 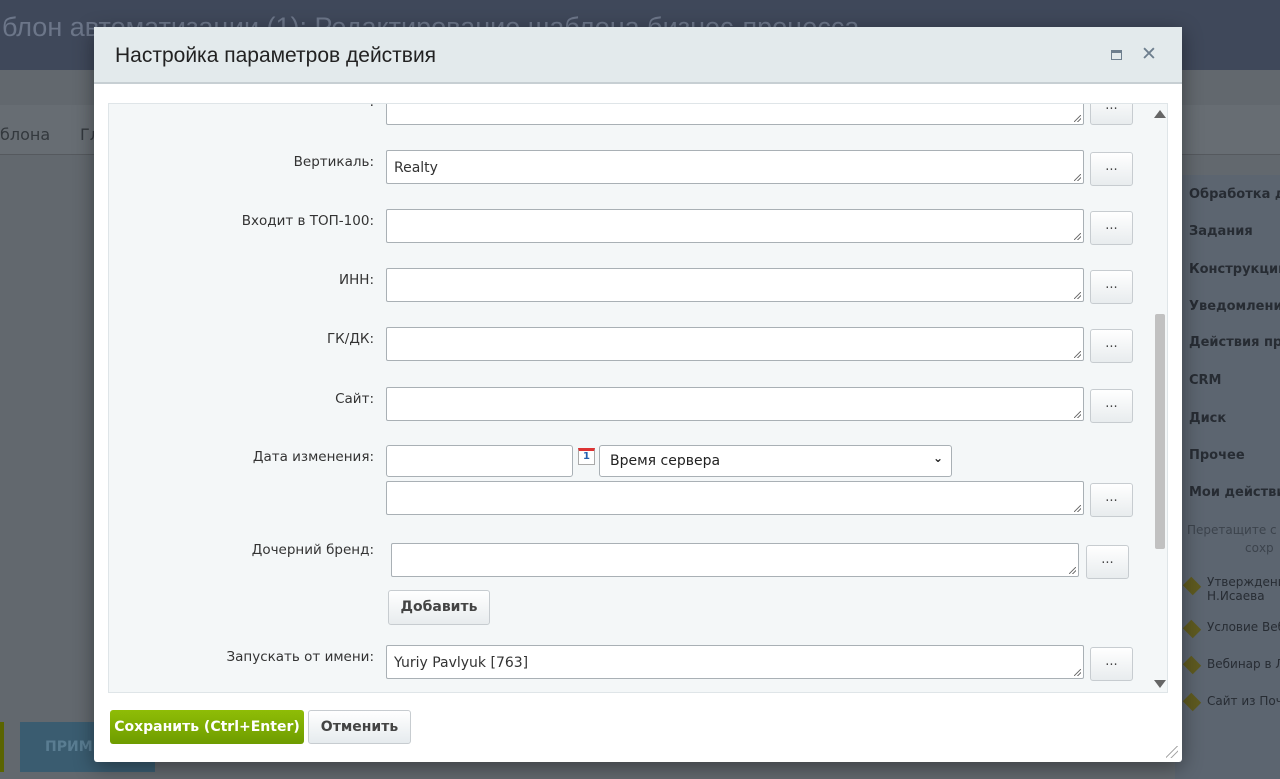 I want to click on my-action: Сайт из Поч, so click(x=1243, y=701).